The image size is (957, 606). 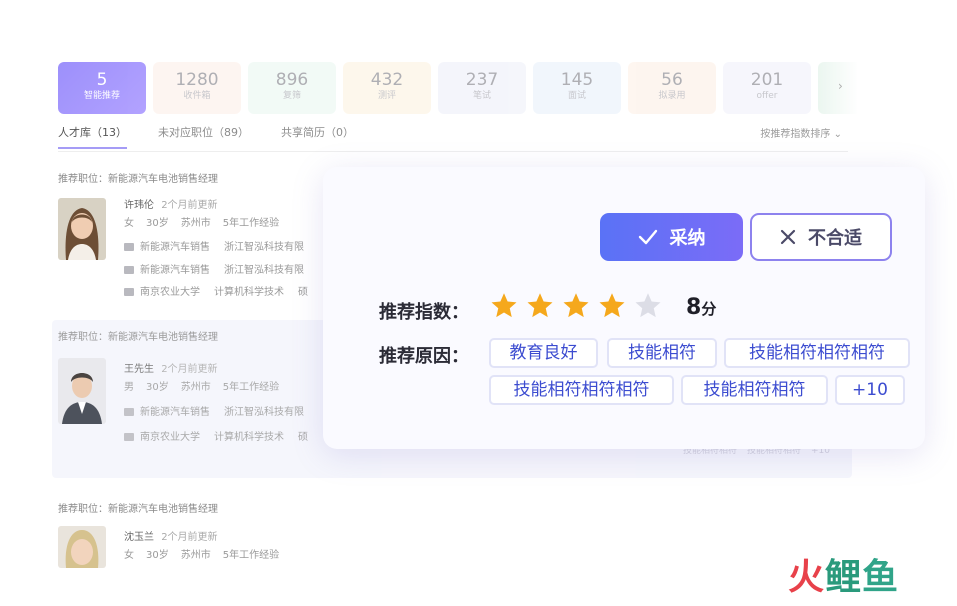 I want to click on stat-label: 收件箱, so click(x=197, y=96).